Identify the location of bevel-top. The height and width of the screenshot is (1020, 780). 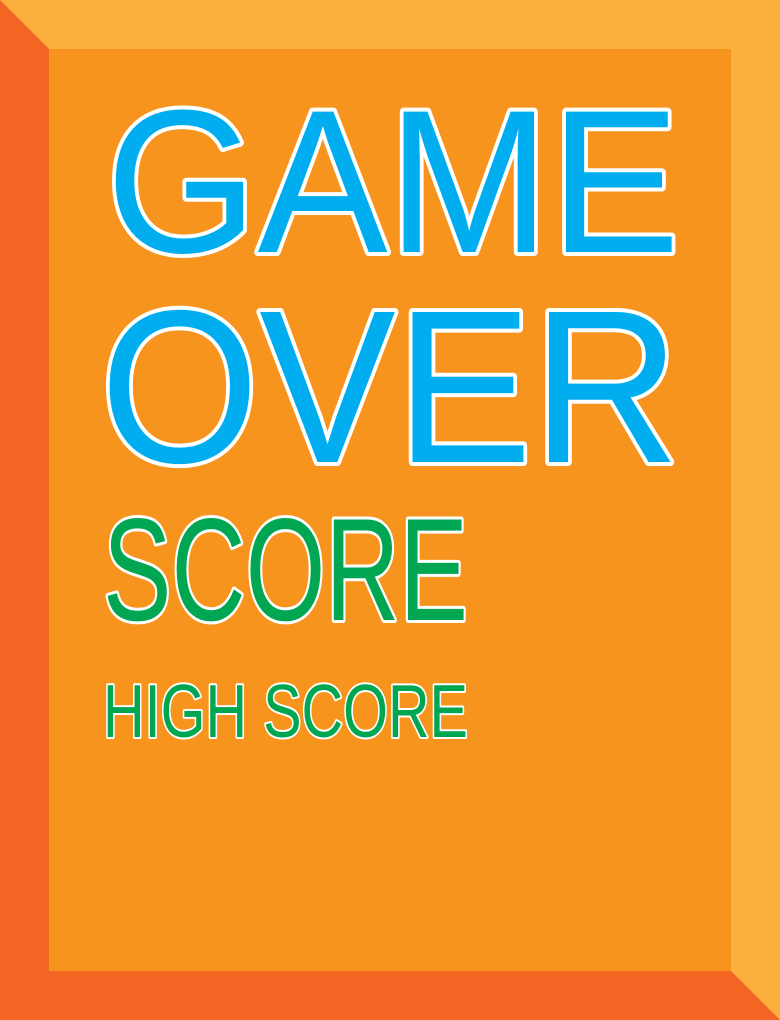
(390, 24).